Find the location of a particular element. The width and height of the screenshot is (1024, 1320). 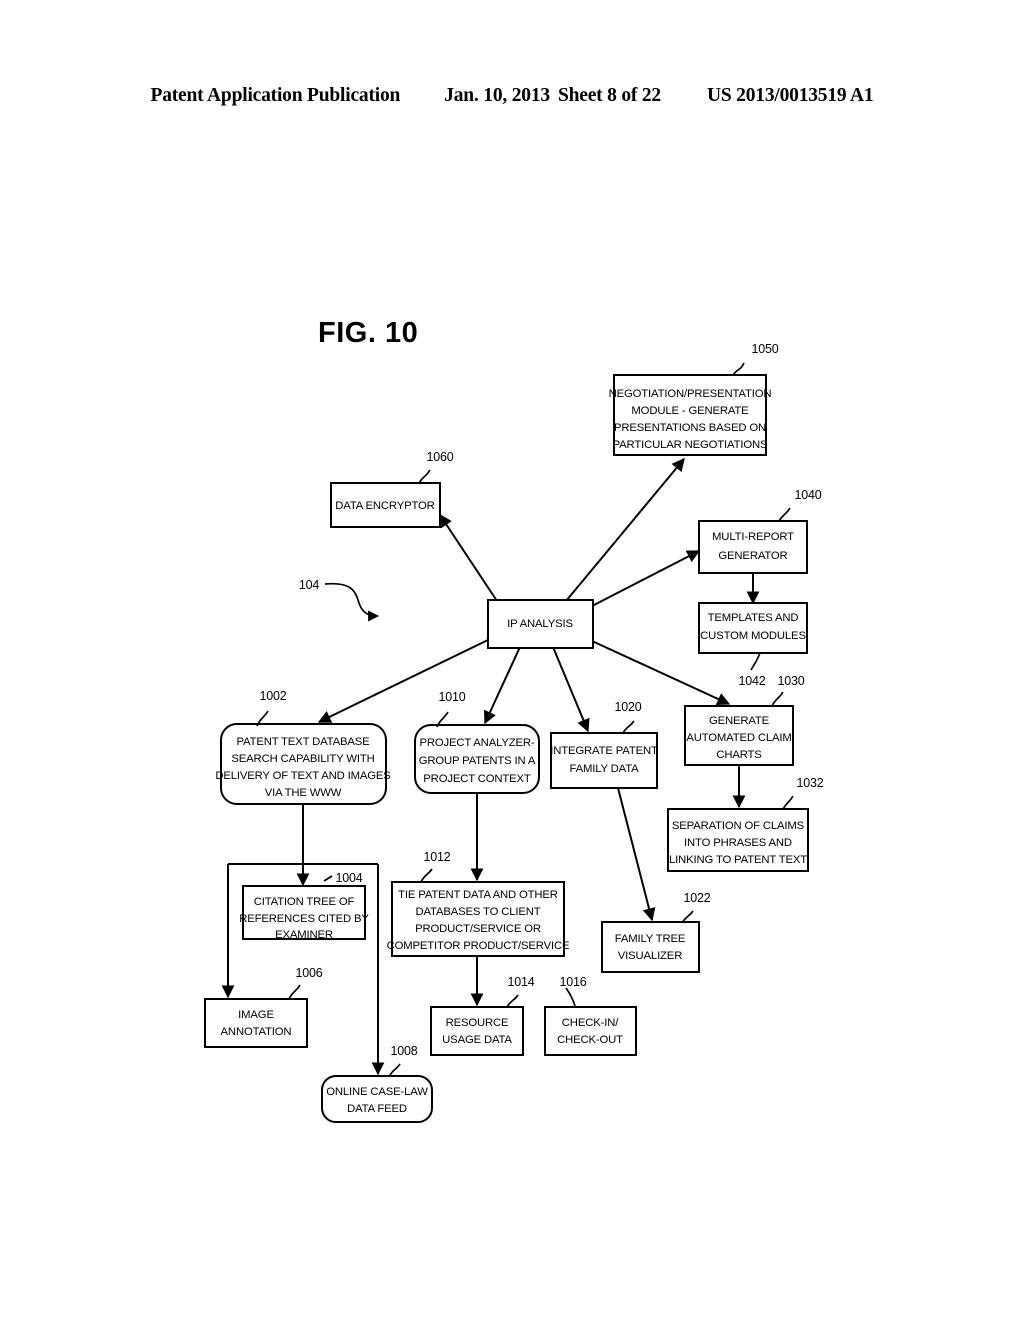

node-image-annotation-line-2: ANNOTATION is located at coordinates (256, 1032).